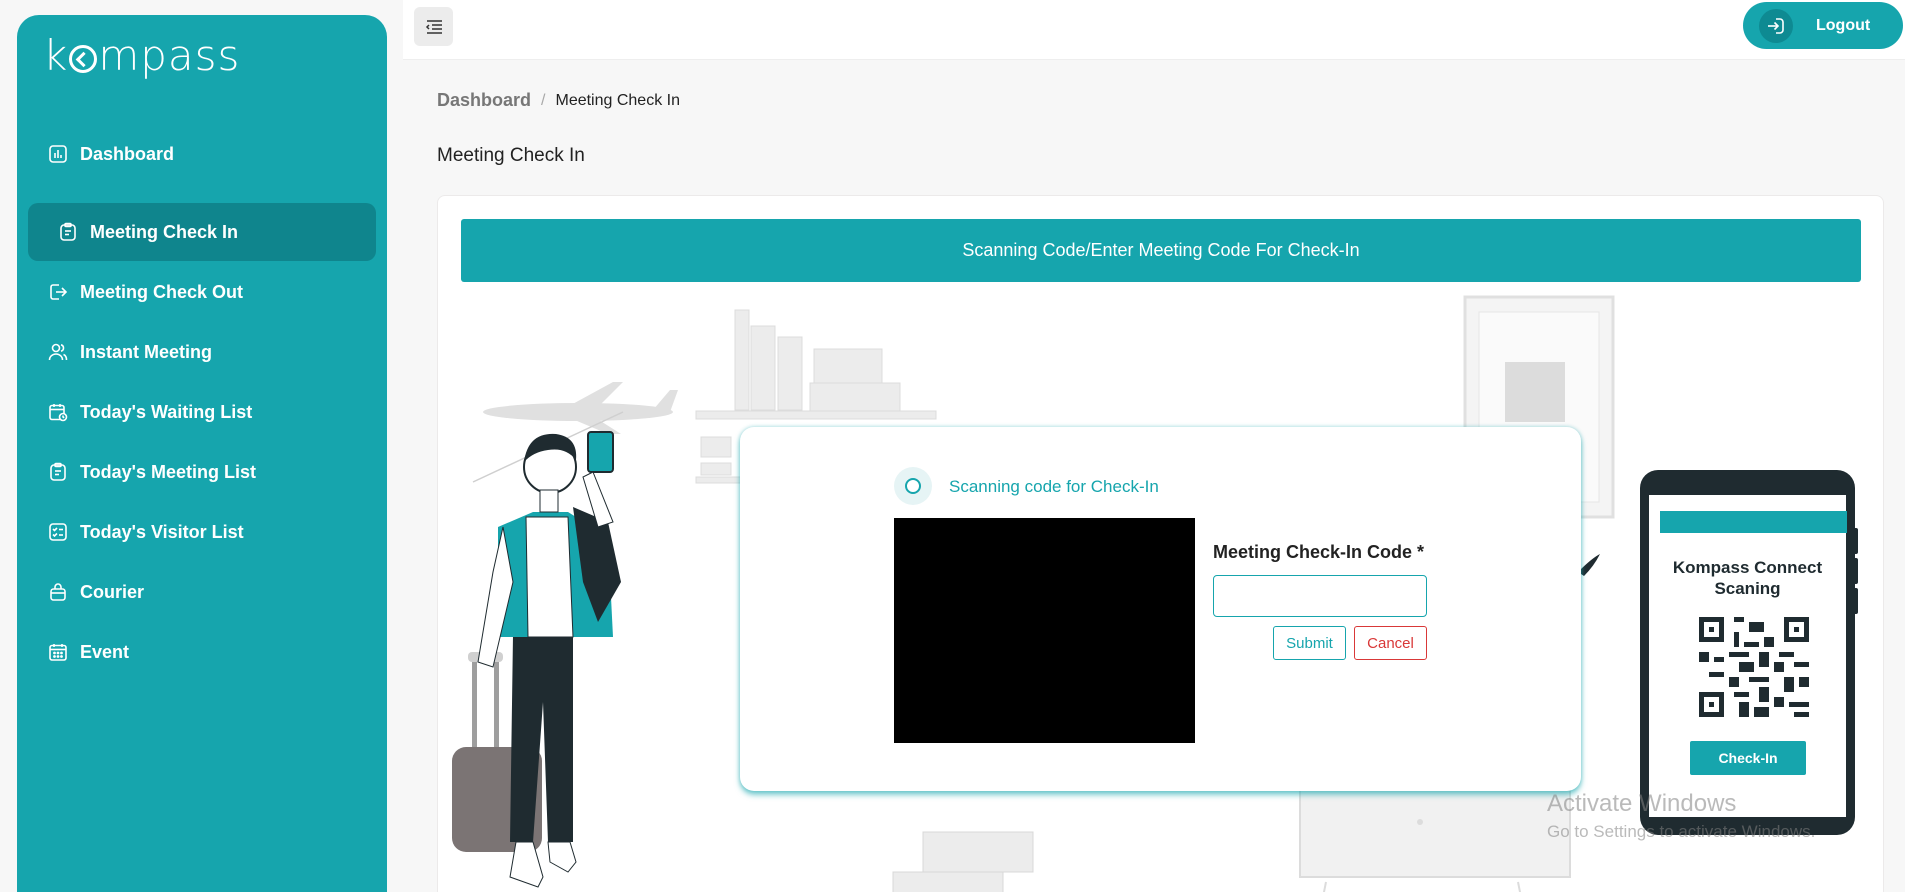  What do you see at coordinates (1843, 25) in the screenshot?
I see `logout-label: Logout` at bounding box center [1843, 25].